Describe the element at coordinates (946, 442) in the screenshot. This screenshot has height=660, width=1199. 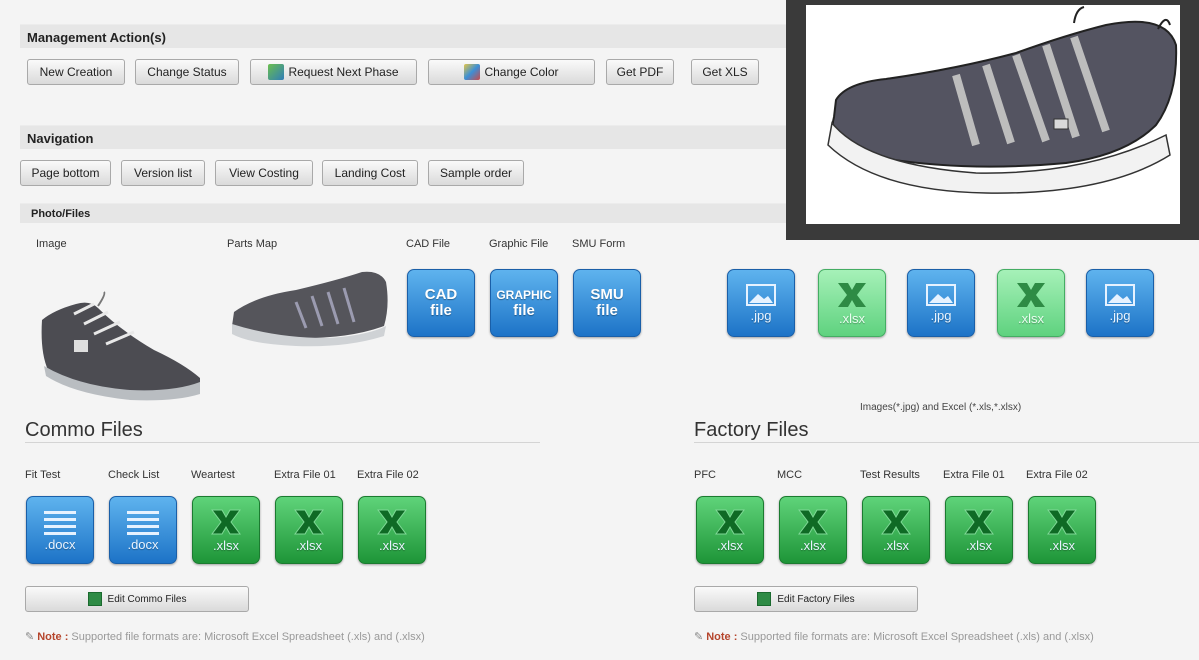
I see `factory-divider` at that location.